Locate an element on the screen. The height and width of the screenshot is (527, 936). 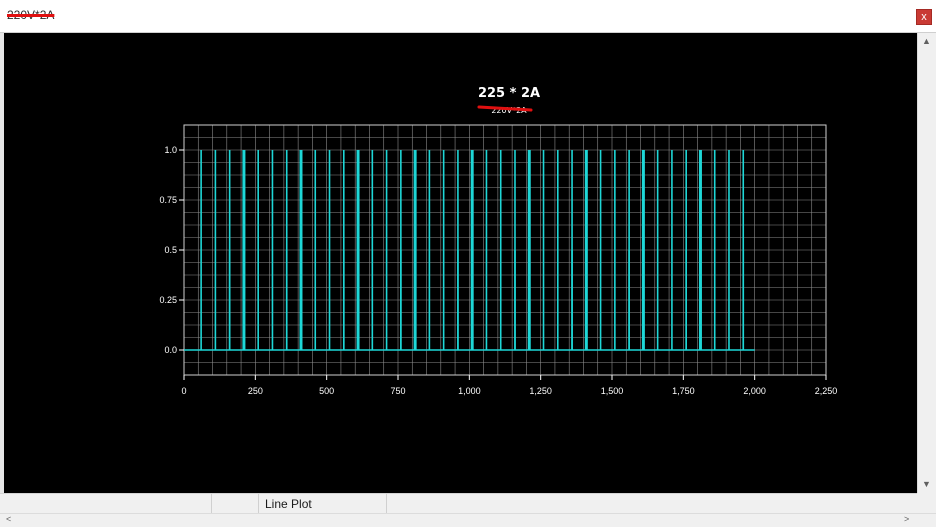
x-tick-label: 1,250 is located at coordinates (540, 391).